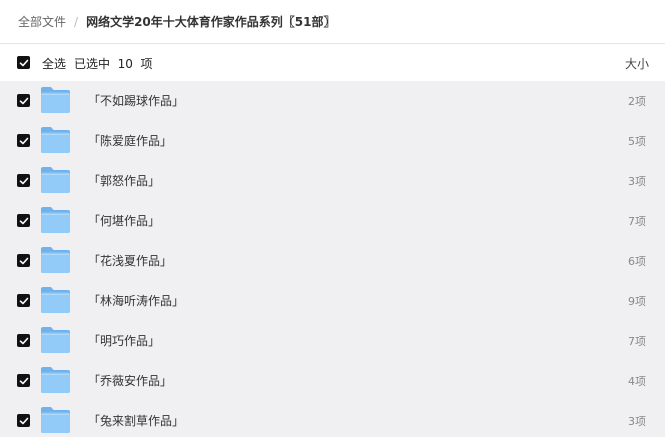 The height and width of the screenshot is (441, 665). I want to click on breadcrumb-current-folder: 网络文学20年十大体育作家作品系列〖51部〗, so click(211, 22).